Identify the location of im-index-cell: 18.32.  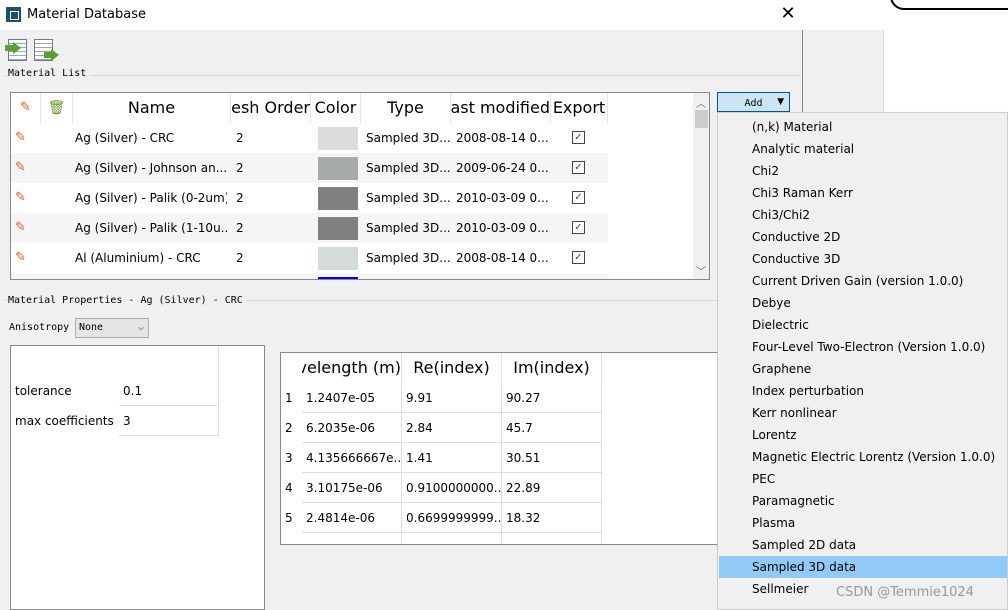
(552, 518).